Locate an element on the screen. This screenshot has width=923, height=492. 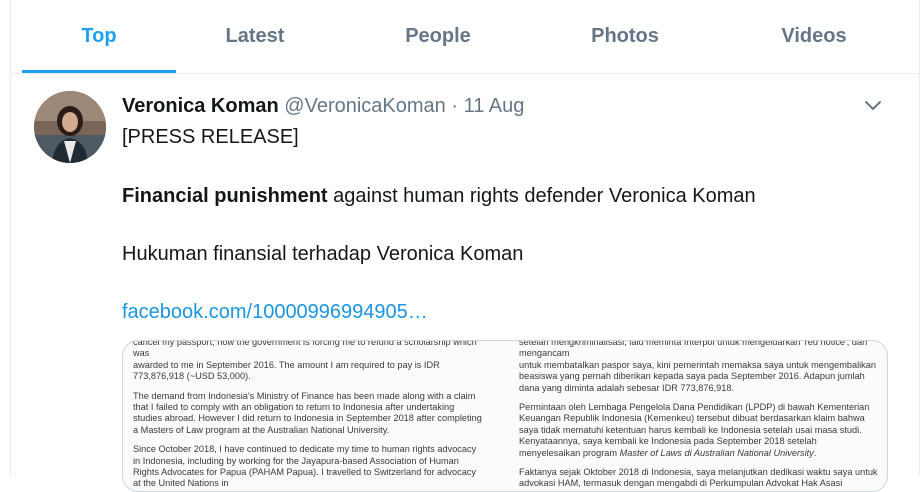
tab-people-label: People is located at coordinates (438, 36).